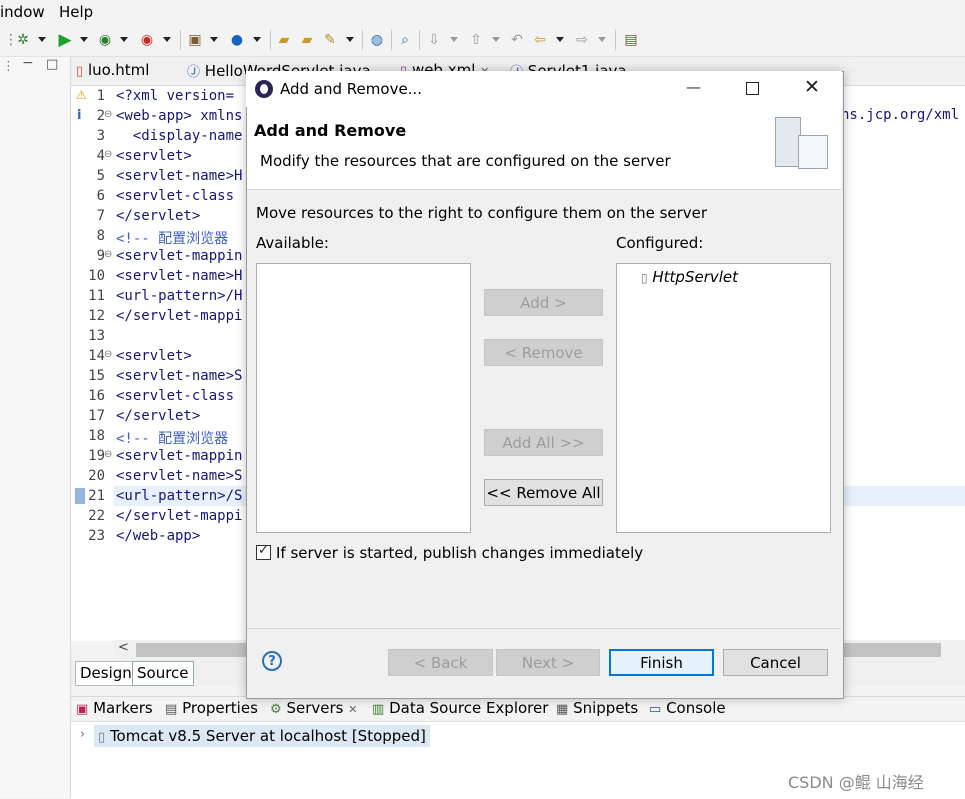  Describe the element at coordinates (80, 71) in the screenshot. I see `html-file-icon: ▯` at that location.